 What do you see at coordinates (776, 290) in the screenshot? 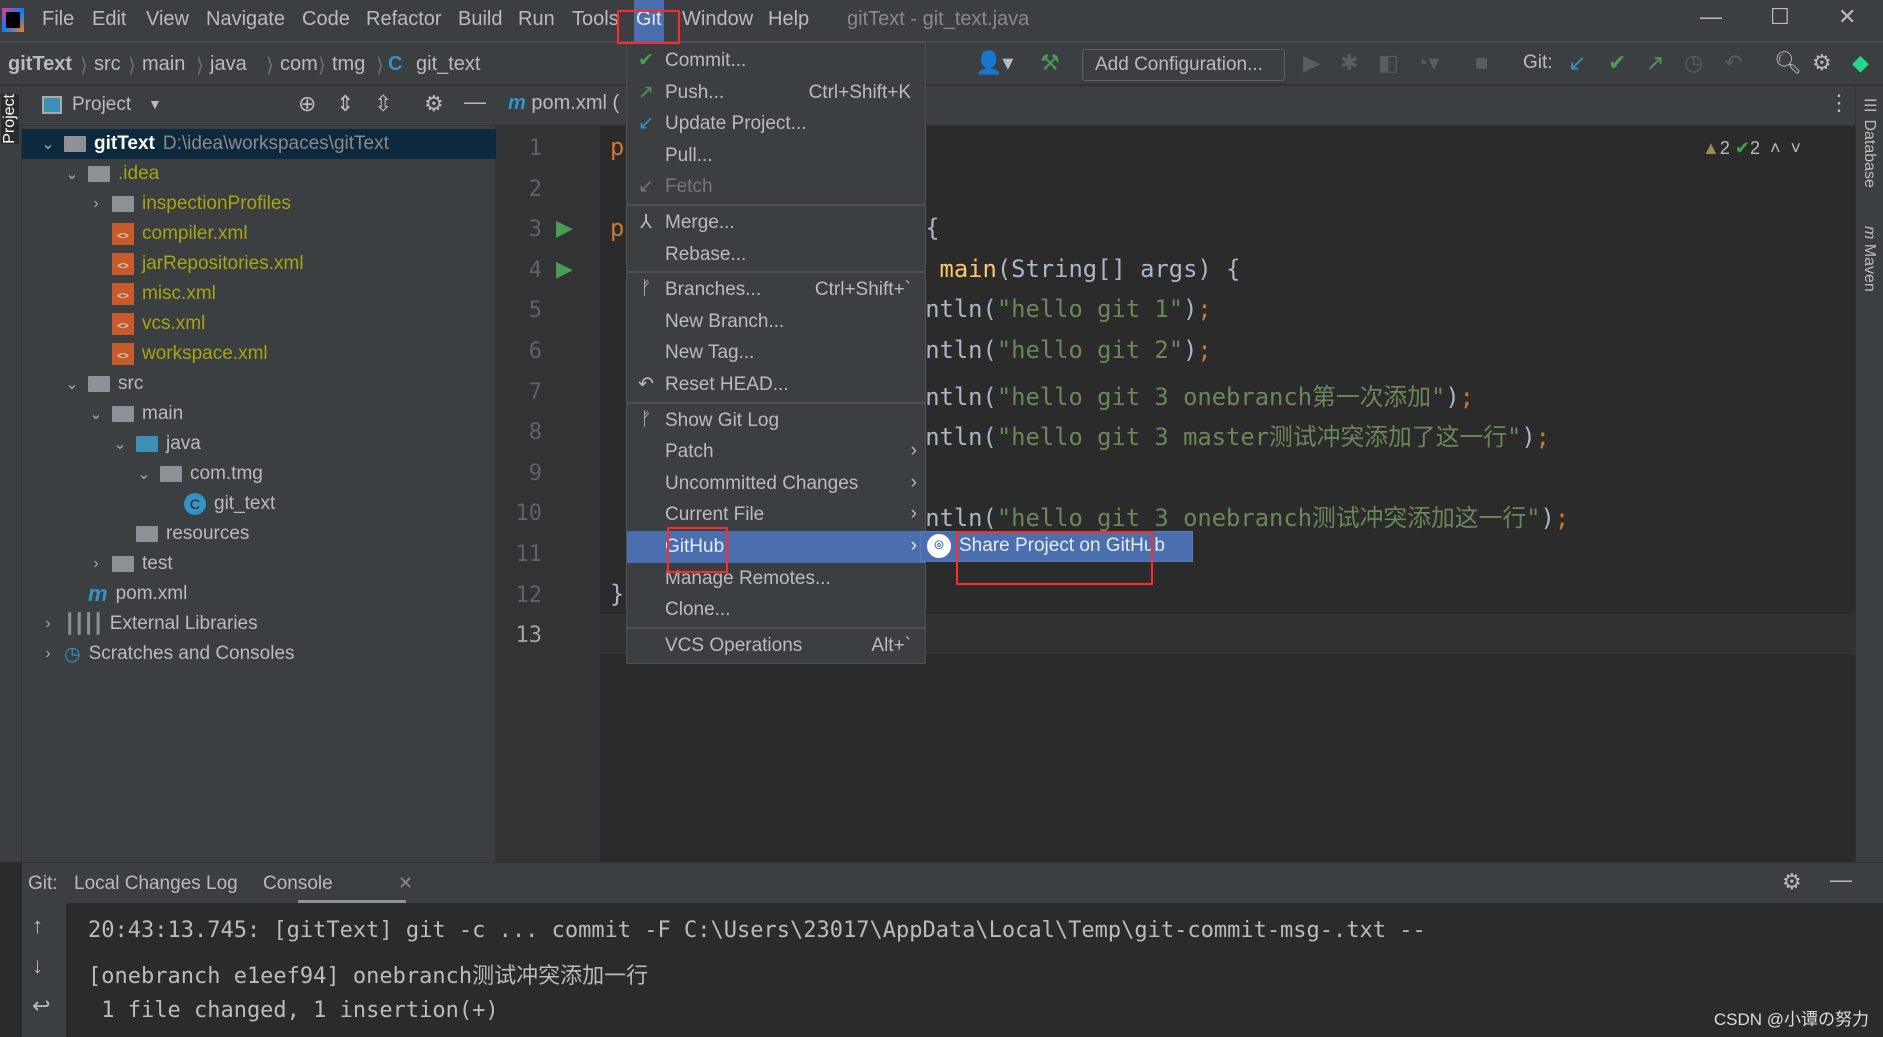
I see `git-menu-item-branches: ᚠ Branches... Ctrl+Shift+`` at bounding box center [776, 290].